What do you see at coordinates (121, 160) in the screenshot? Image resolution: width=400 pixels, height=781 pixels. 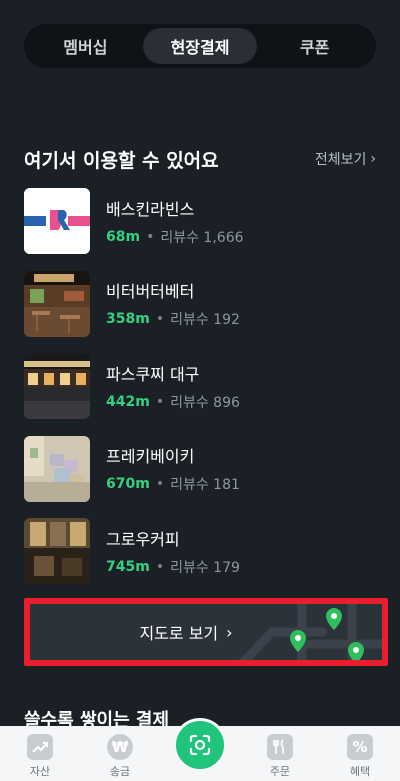 I see `section-title: 여기서 이용할 수 있어요` at bounding box center [121, 160].